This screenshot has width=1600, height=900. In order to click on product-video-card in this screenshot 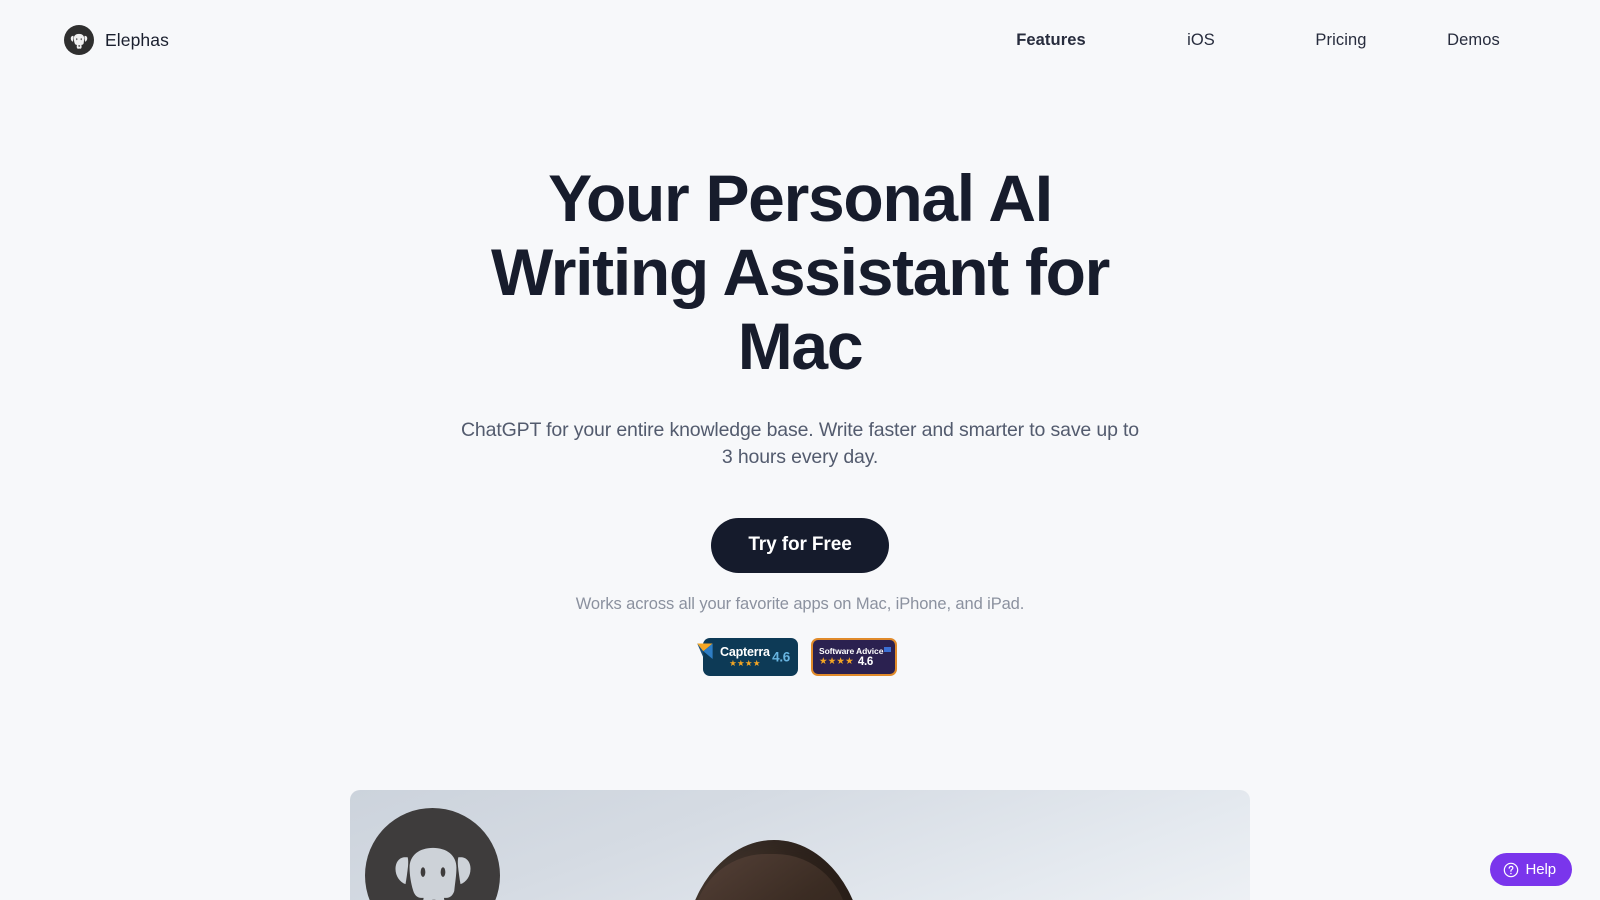, I will do `click(800, 845)`.